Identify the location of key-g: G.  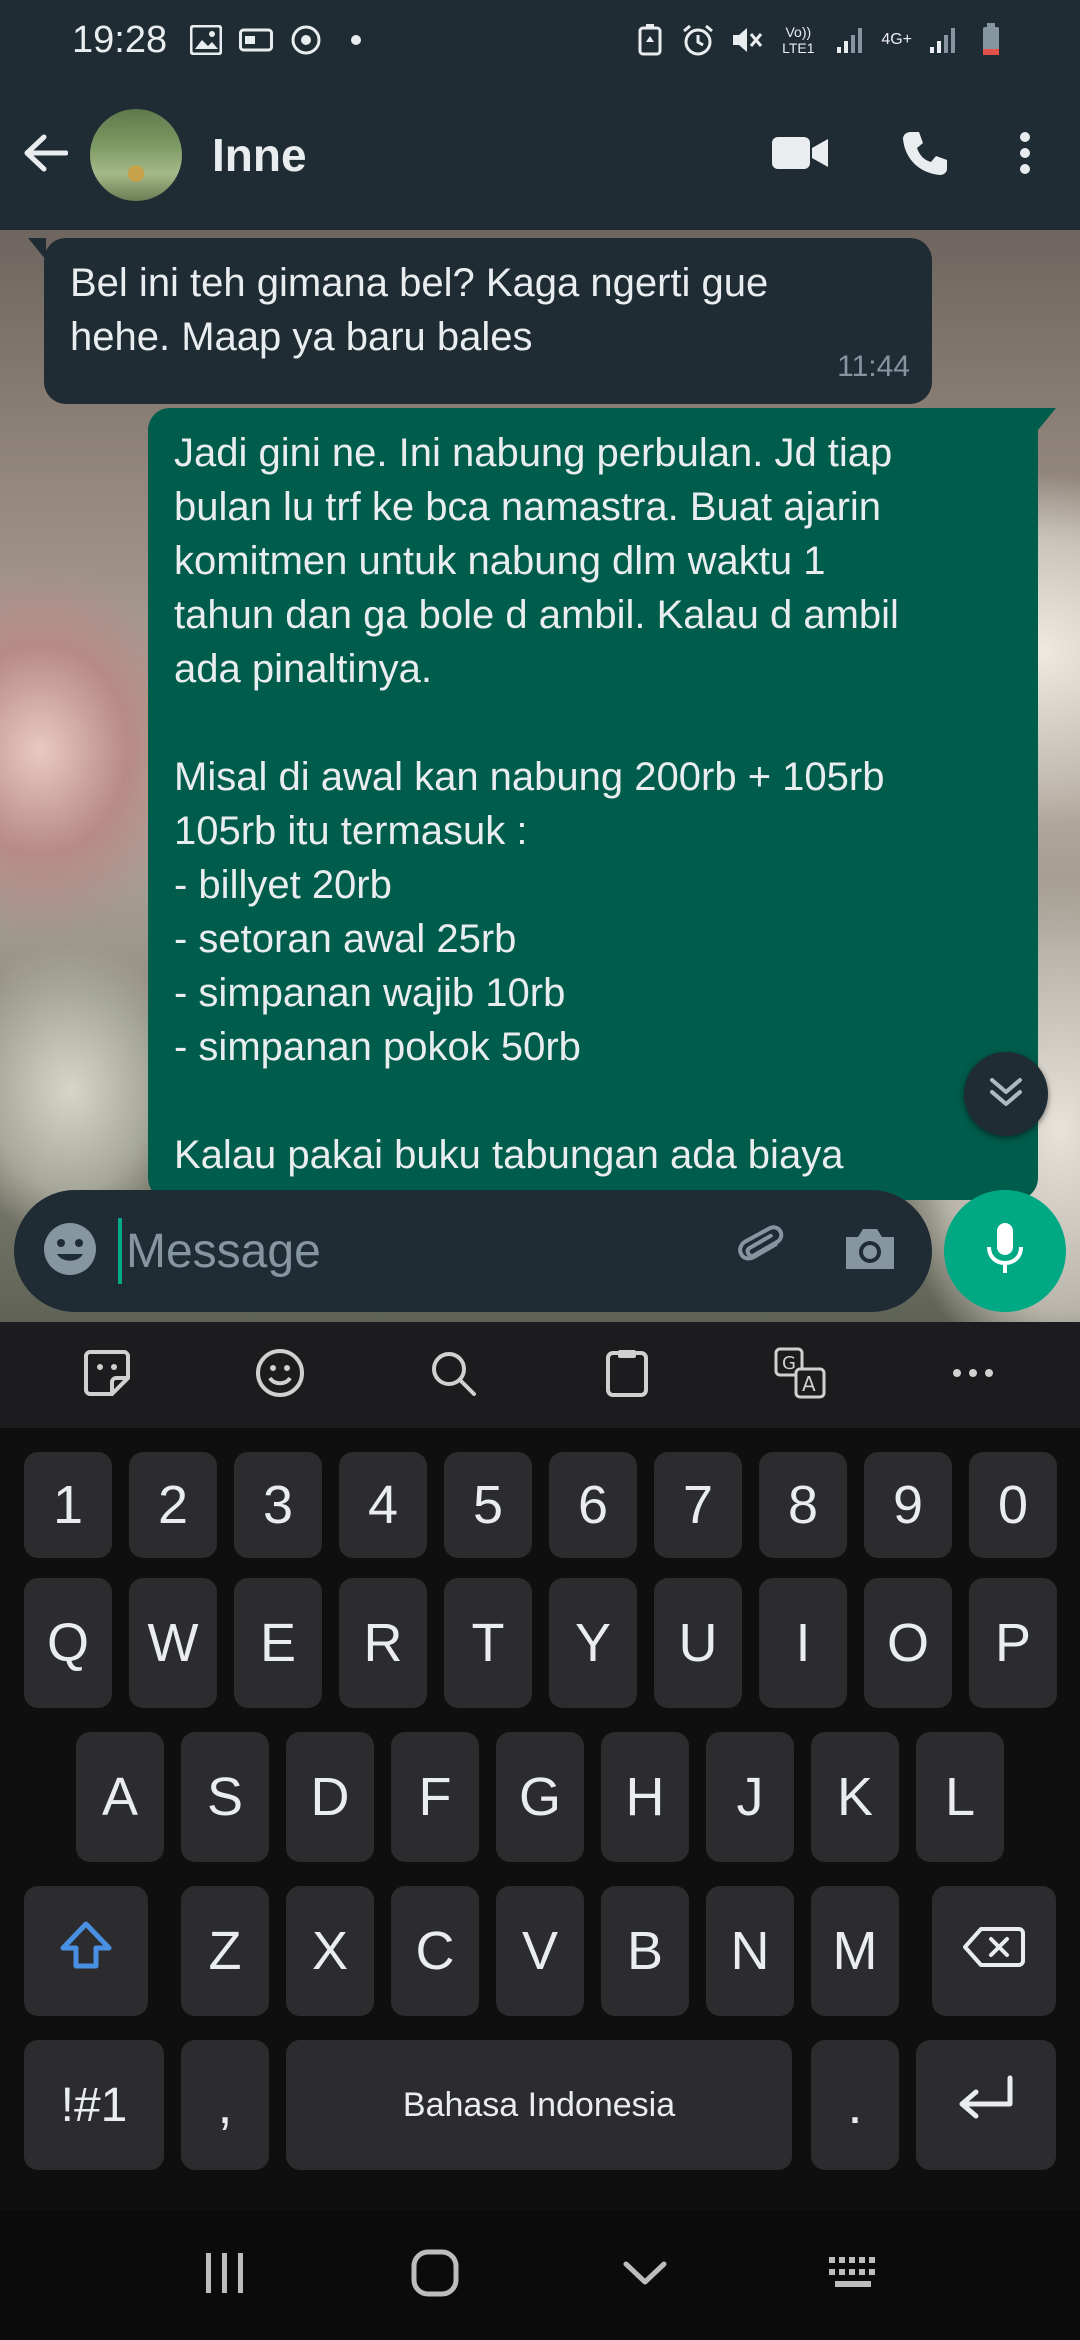
(540, 1797).